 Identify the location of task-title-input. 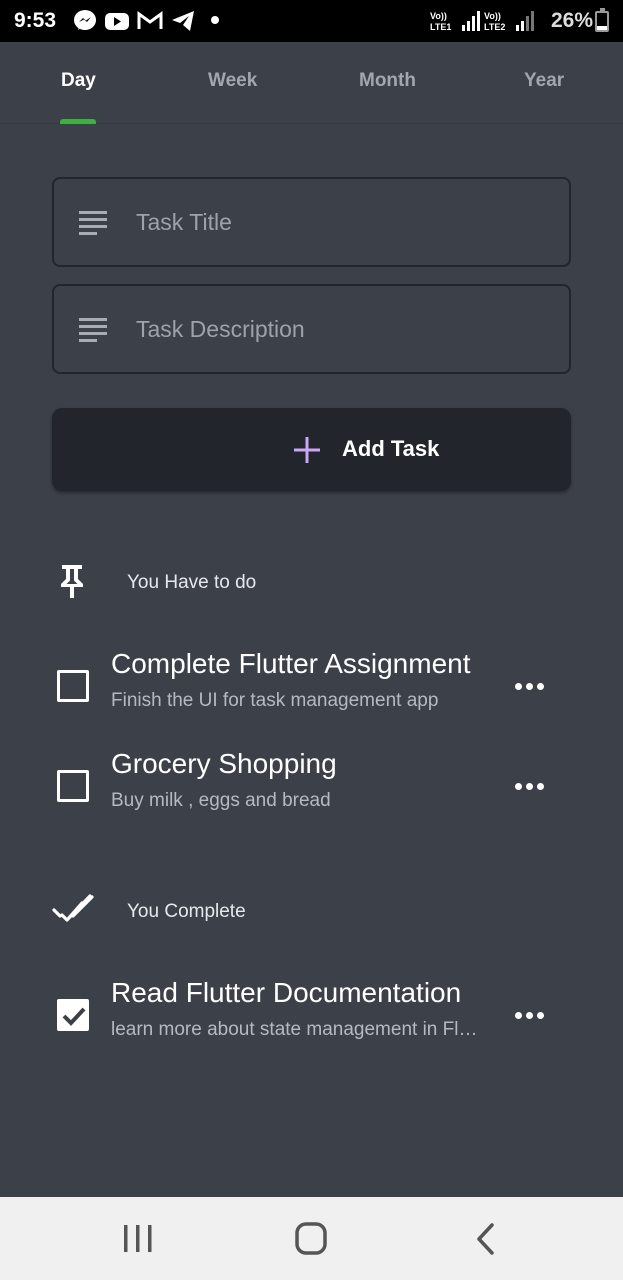
(346, 222).